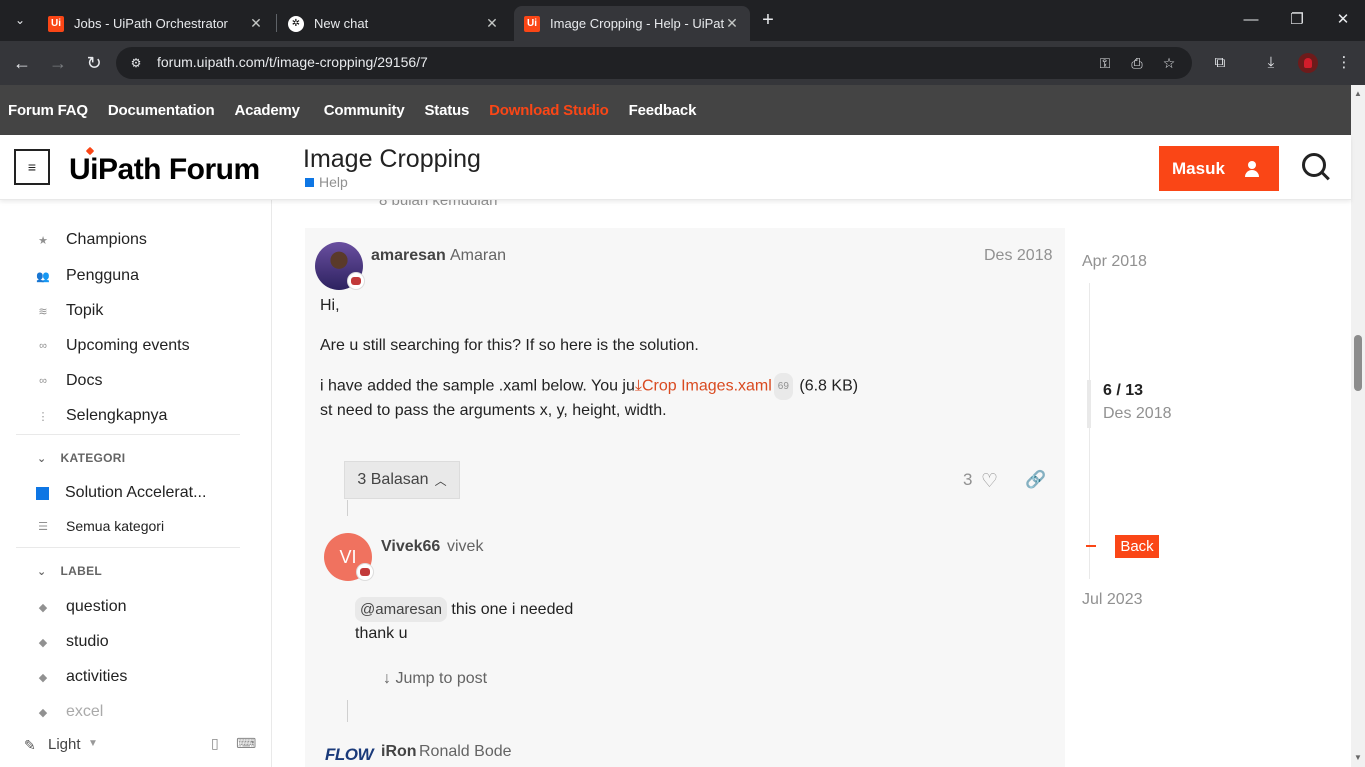 This screenshot has width=1365, height=767. Describe the element at coordinates (48, 110) in the screenshot. I see `nav-forum-faq: Forum FAQ` at that location.